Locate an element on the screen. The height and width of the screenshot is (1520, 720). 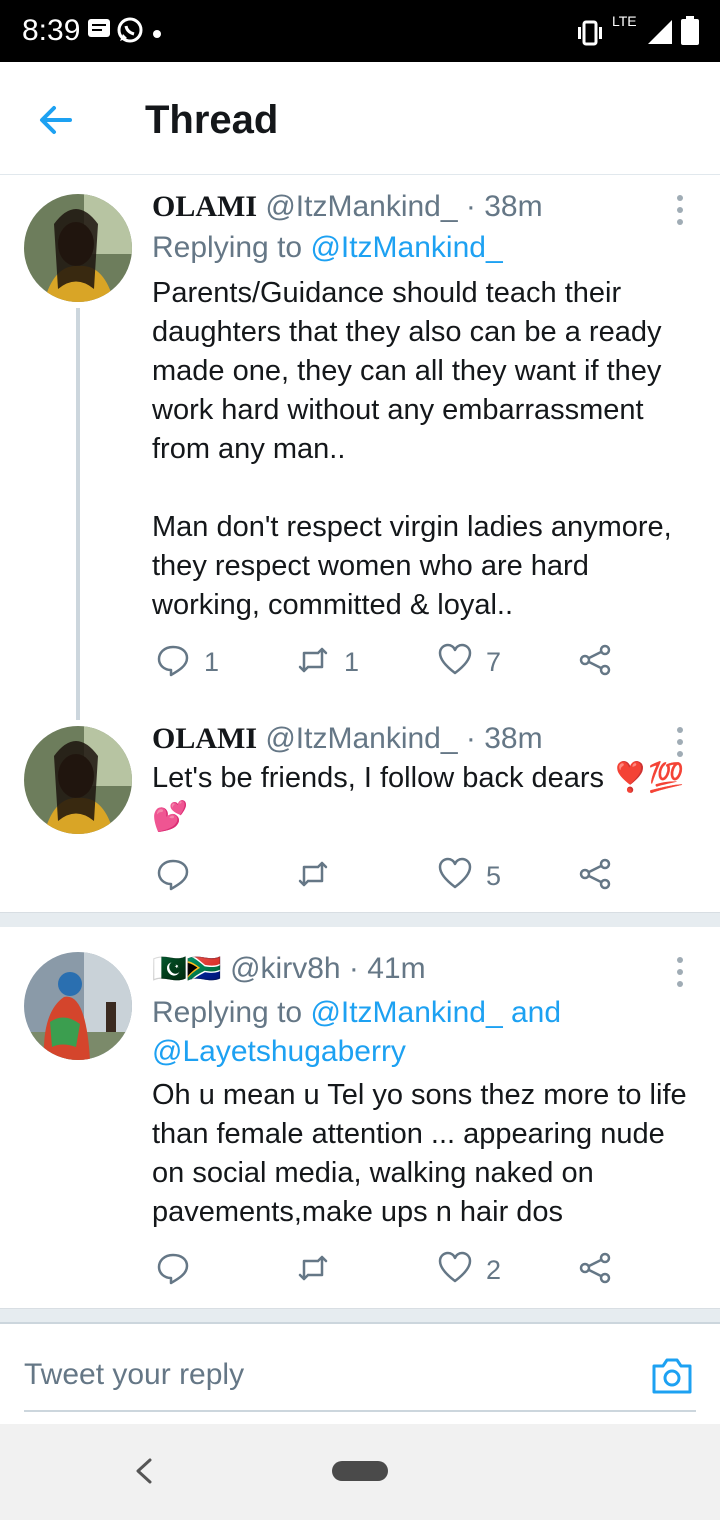
reply-button: 1 is located at coordinates (187, 662).